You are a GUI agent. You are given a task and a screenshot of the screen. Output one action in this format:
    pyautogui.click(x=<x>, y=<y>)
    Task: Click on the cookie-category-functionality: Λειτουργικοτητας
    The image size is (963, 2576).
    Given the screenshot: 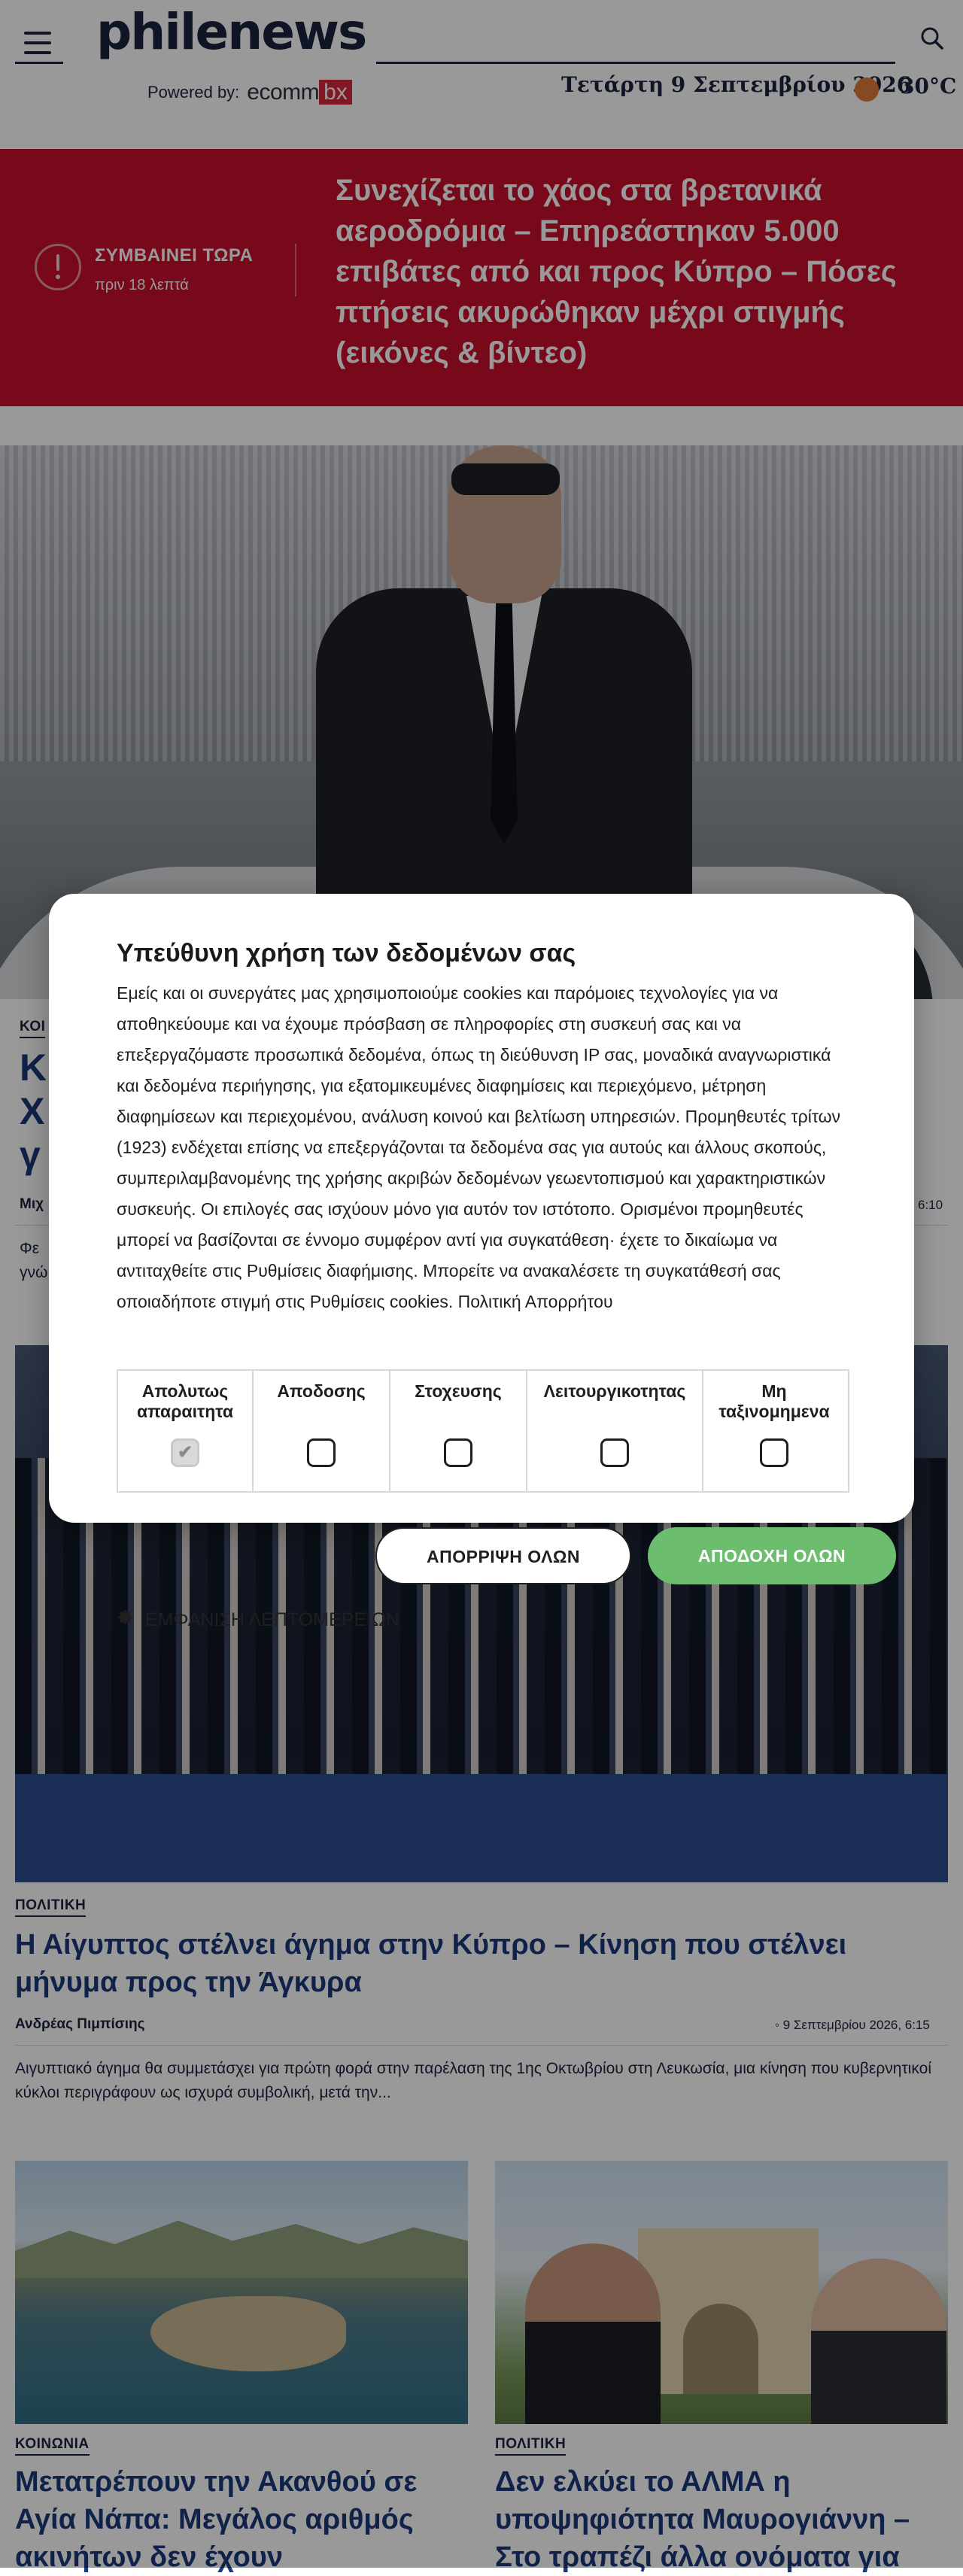 What is the action you would take?
    pyautogui.click(x=615, y=1431)
    